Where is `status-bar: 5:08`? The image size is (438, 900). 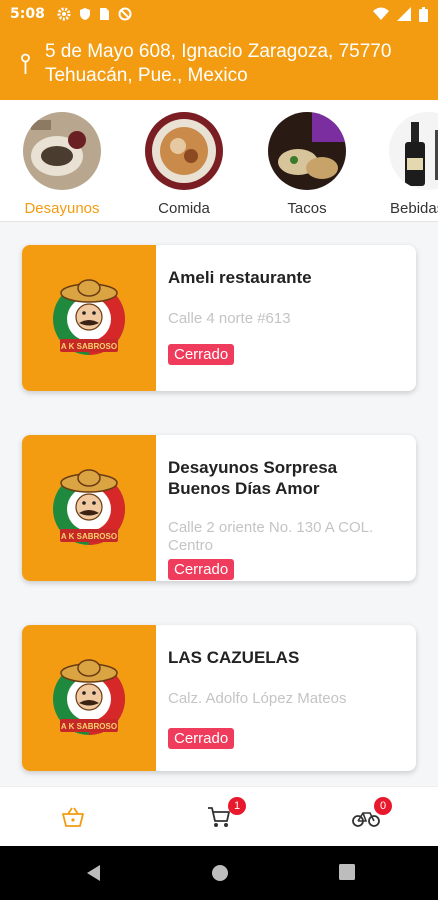 status-bar: 5:08 is located at coordinates (219, 14).